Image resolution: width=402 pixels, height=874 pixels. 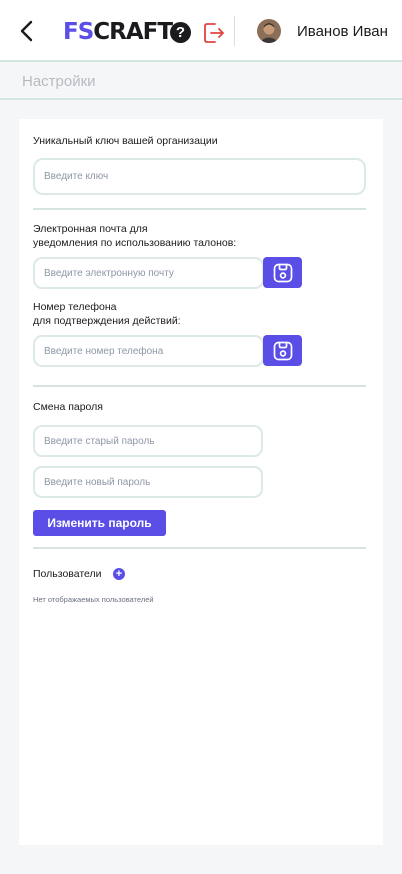 I want to click on save-phone-button, so click(x=282, y=350).